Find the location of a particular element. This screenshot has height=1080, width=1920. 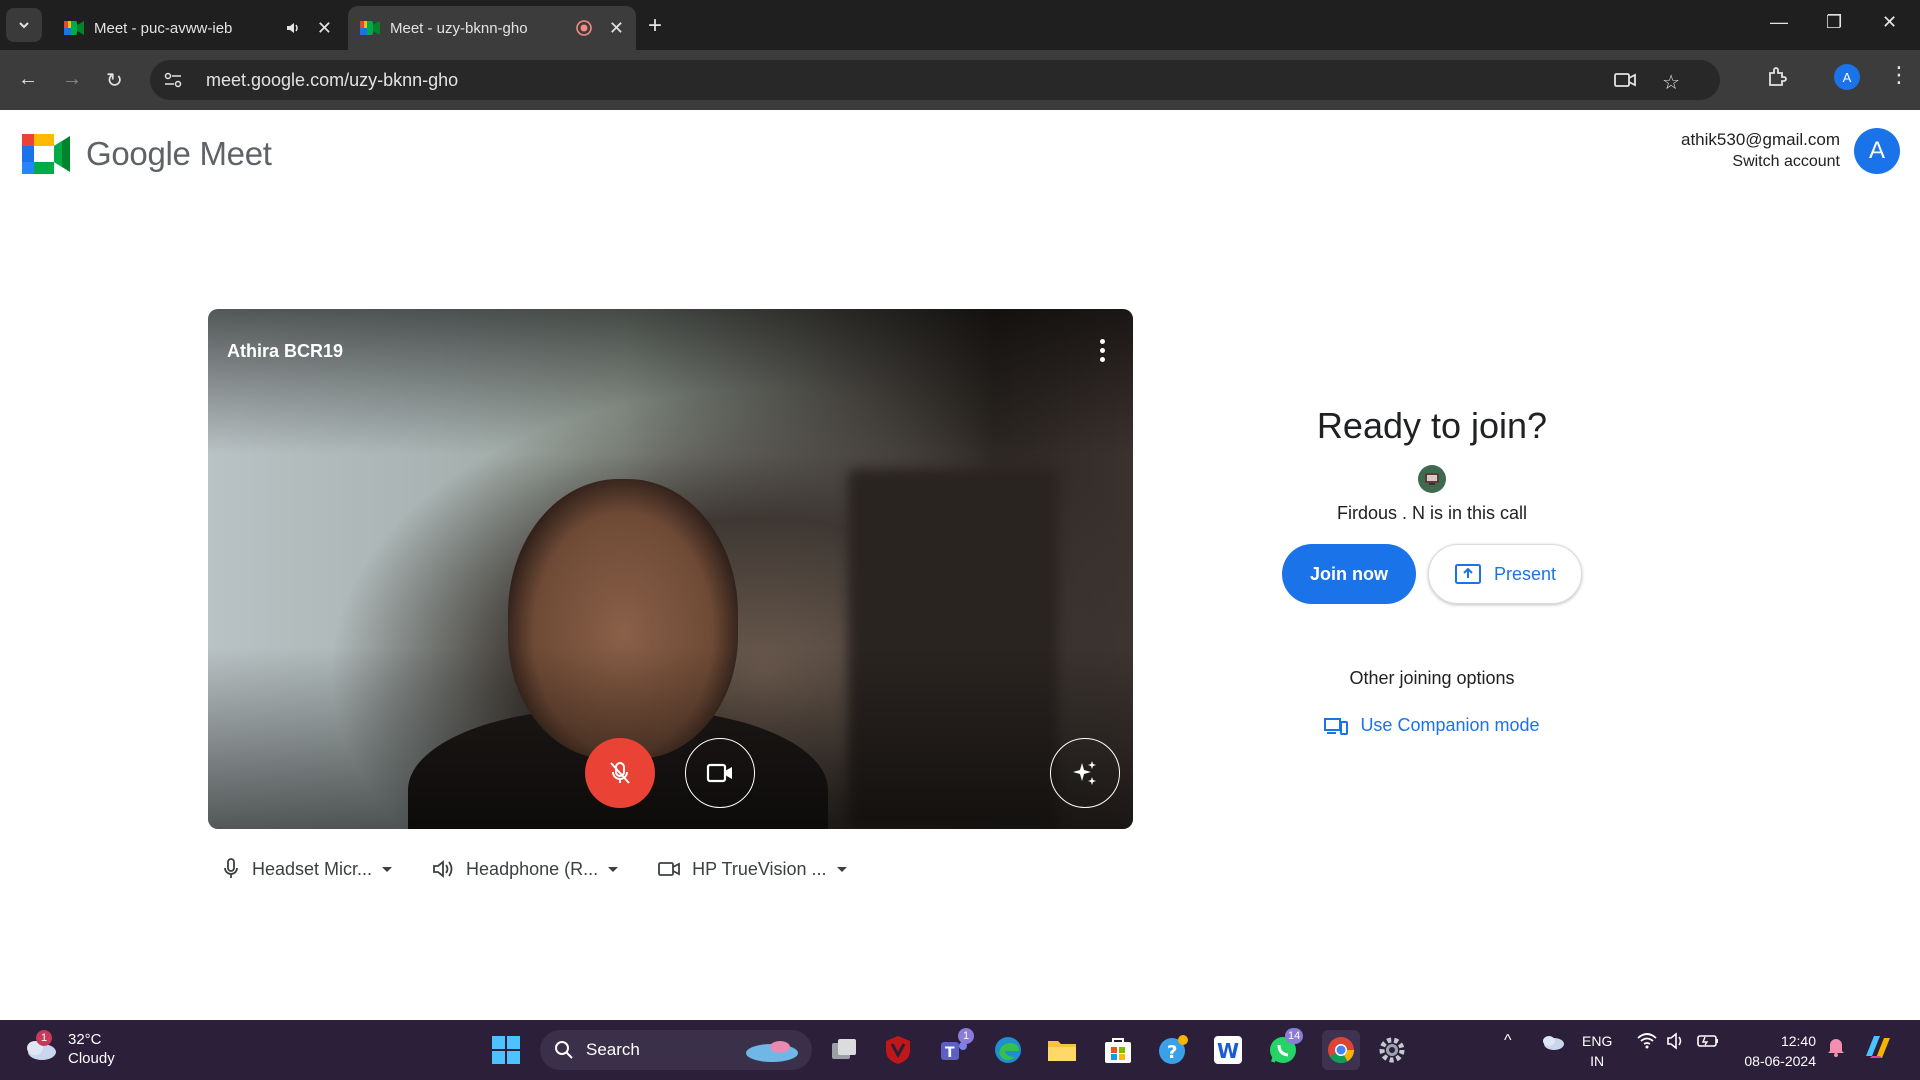

mcafee-shield-icon is located at coordinates (898, 1050).